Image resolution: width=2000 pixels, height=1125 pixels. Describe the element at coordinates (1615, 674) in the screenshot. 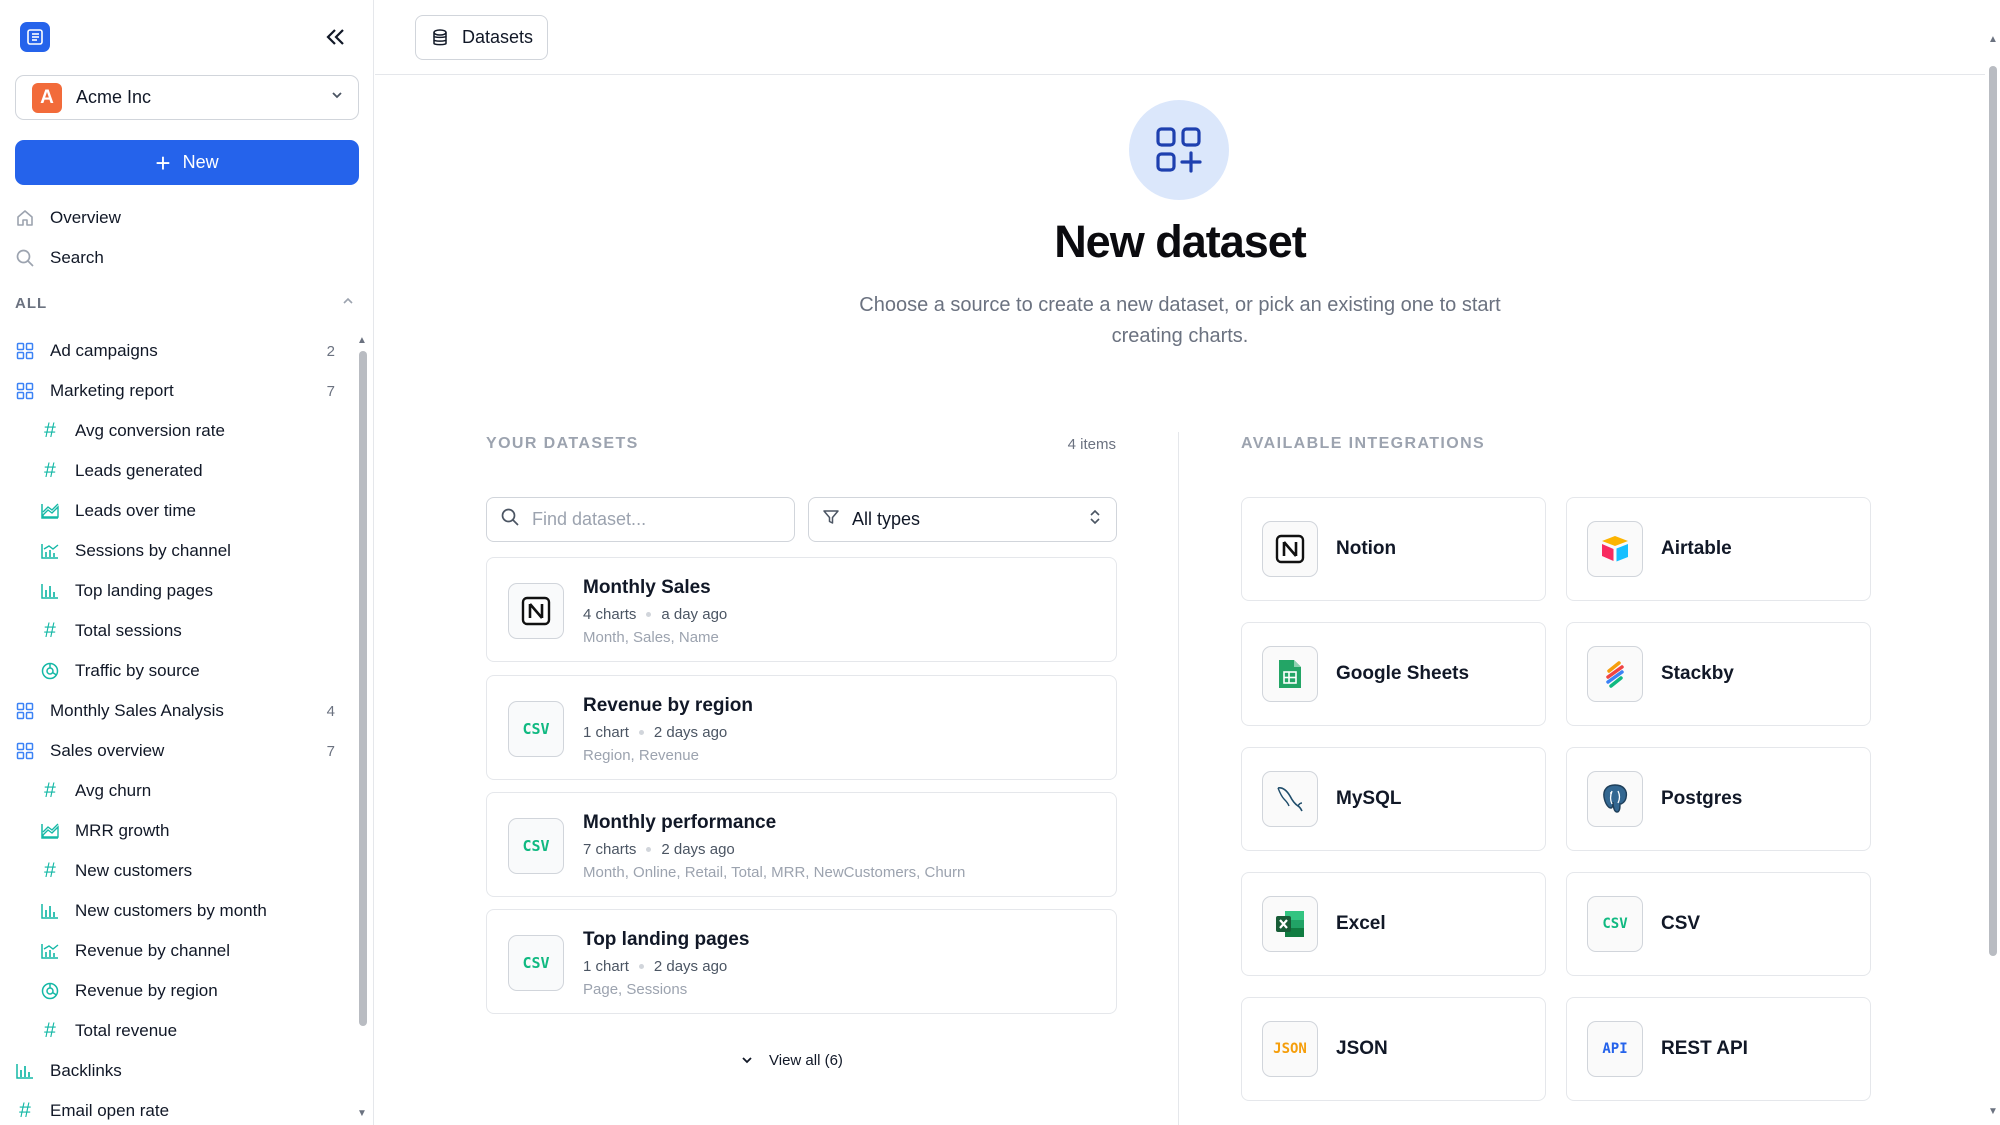

I see `stackby-icon` at that location.